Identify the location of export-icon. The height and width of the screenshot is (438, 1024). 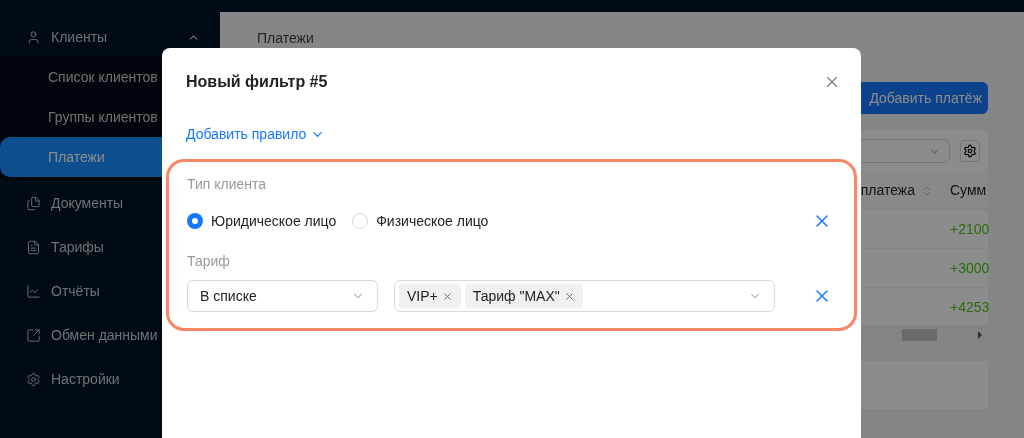
(33, 335).